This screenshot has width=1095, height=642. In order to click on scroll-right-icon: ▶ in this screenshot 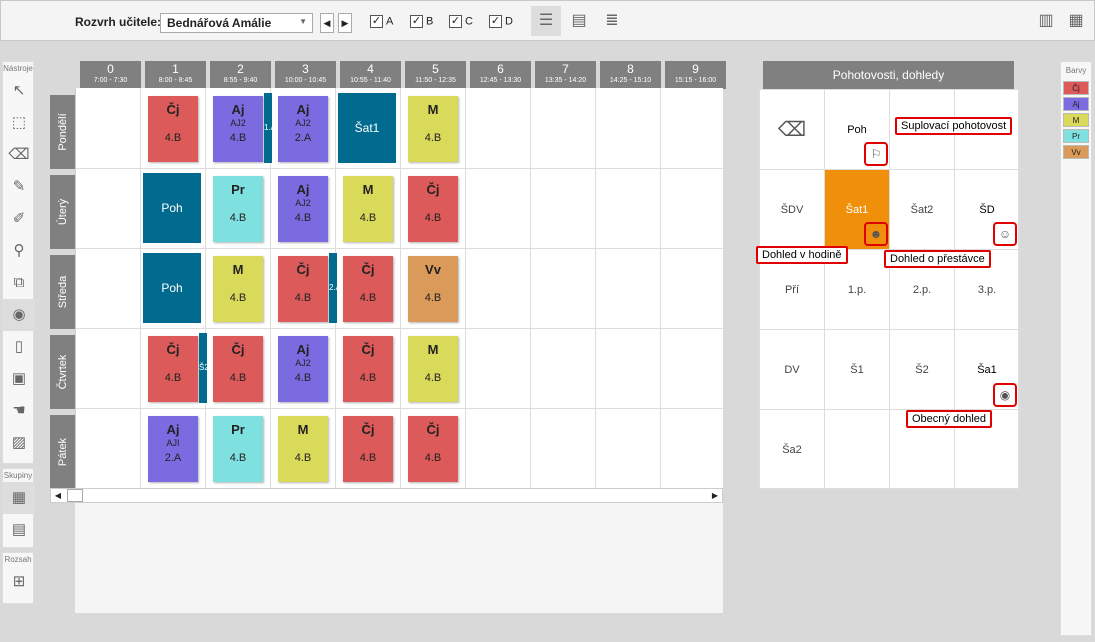, I will do `click(715, 495)`.